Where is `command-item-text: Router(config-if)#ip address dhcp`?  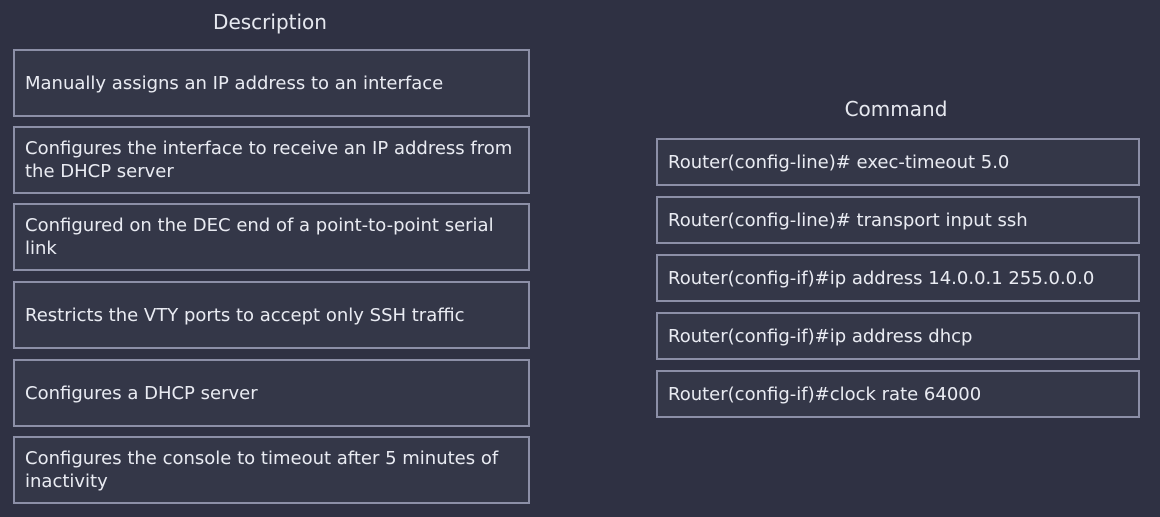
command-item-text: Router(config-if)#ip address dhcp is located at coordinates (820, 336).